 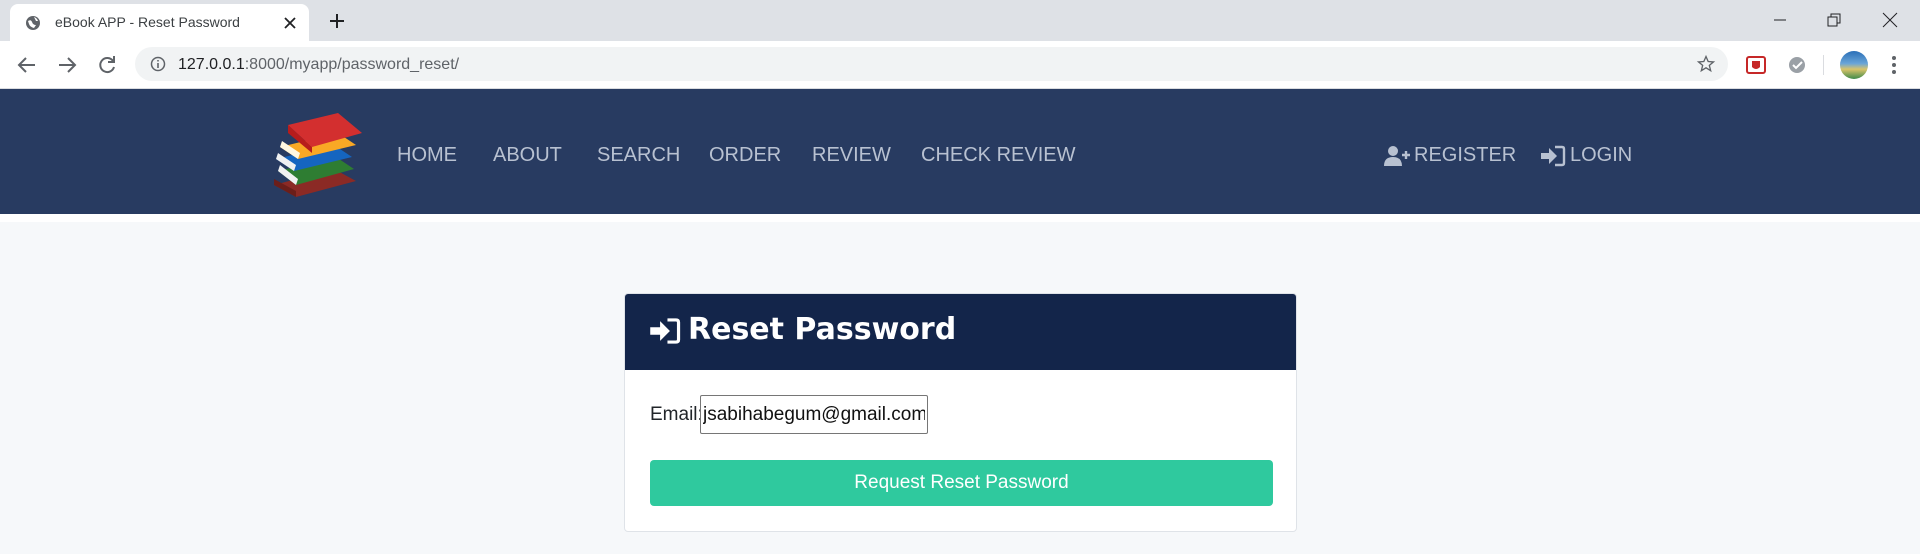 I want to click on nav-home: HOME, so click(x=427, y=155).